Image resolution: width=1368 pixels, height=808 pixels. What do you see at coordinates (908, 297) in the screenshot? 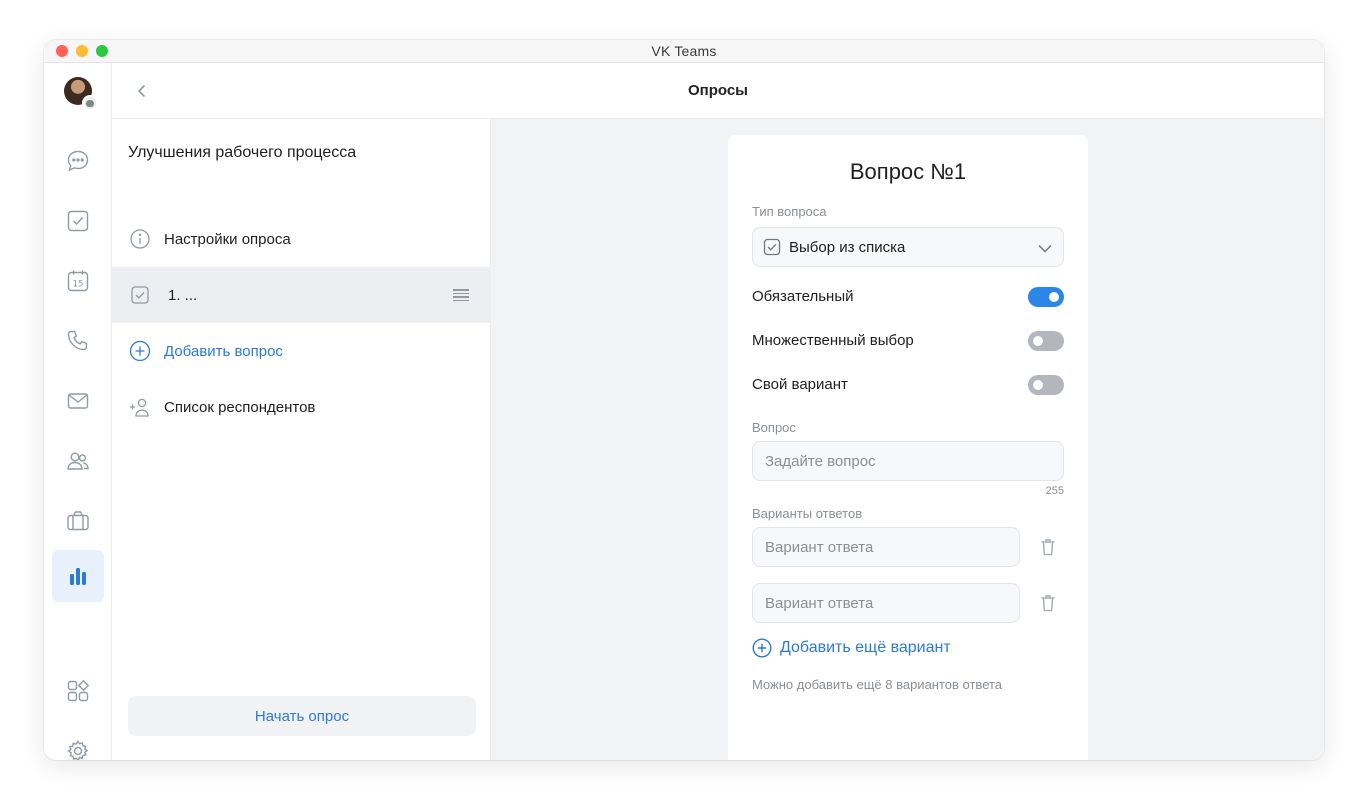
I see `required-toggle-row: Обязательный` at bounding box center [908, 297].